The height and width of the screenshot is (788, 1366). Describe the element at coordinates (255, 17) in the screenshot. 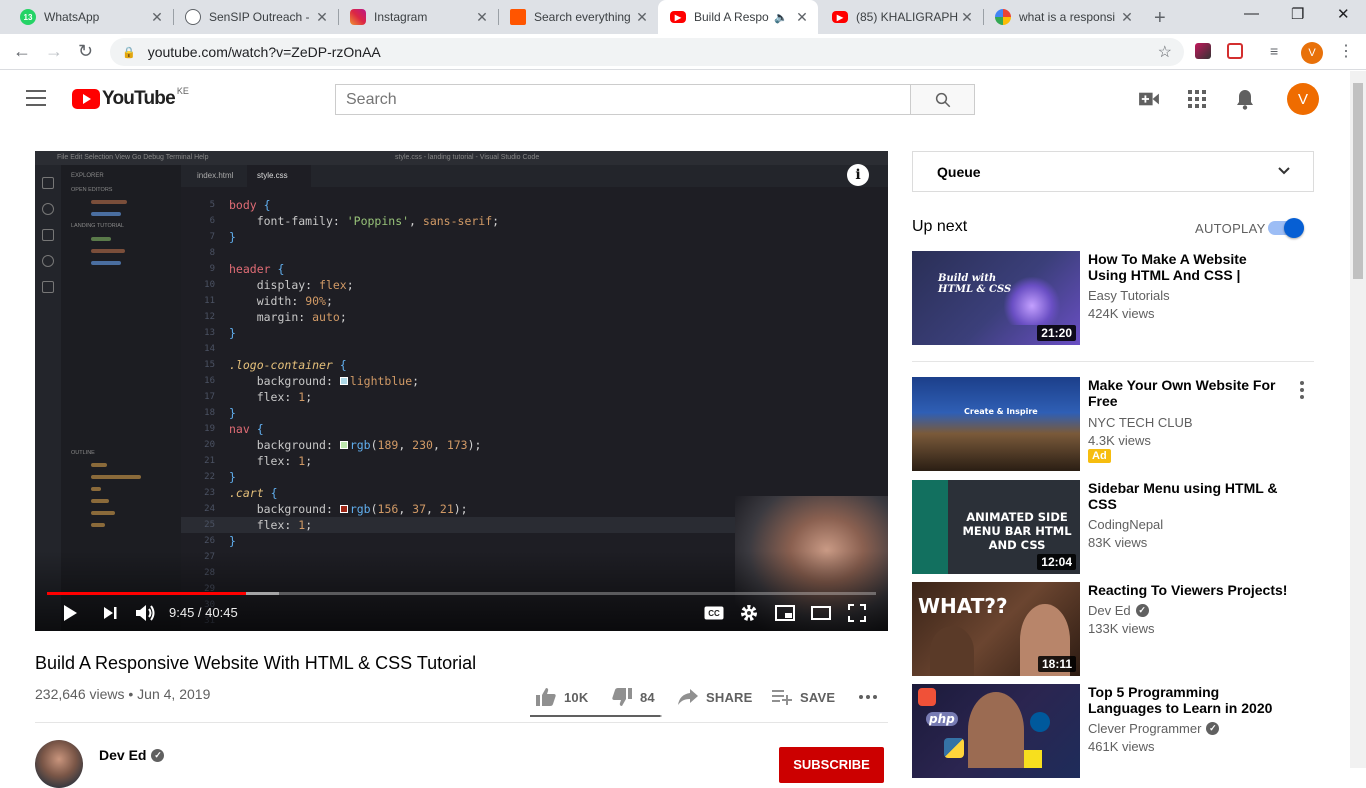

I see `tab-sensip: SenSIP Outreach - ✕` at that location.